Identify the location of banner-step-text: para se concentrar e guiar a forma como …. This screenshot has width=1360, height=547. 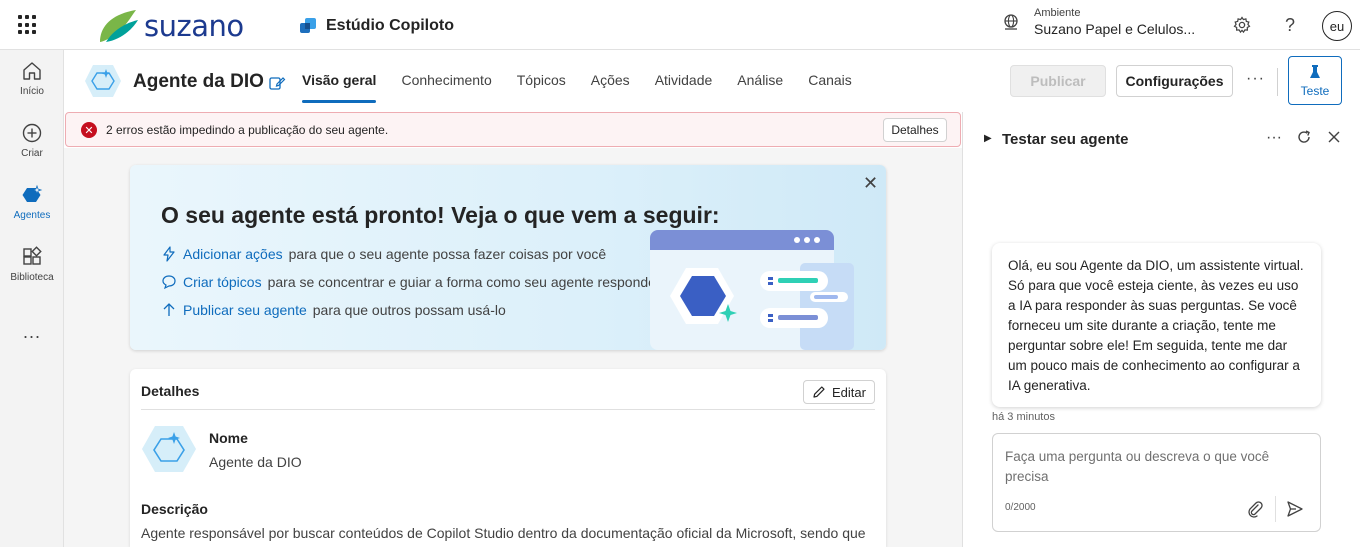
(461, 282).